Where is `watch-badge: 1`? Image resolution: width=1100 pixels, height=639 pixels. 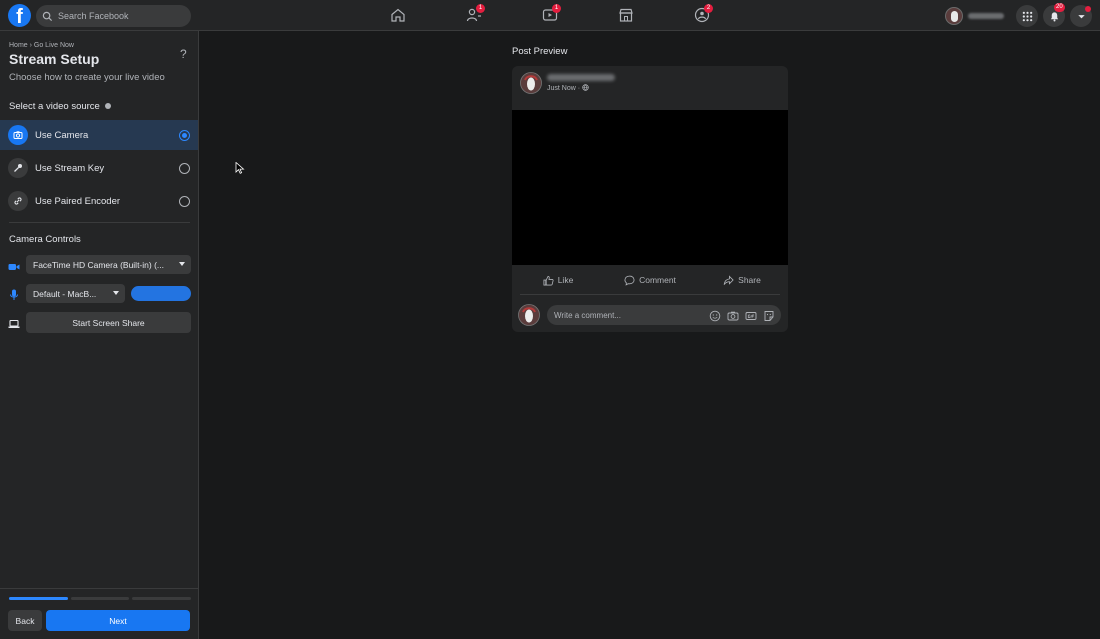
watch-badge: 1 is located at coordinates (556, 8).